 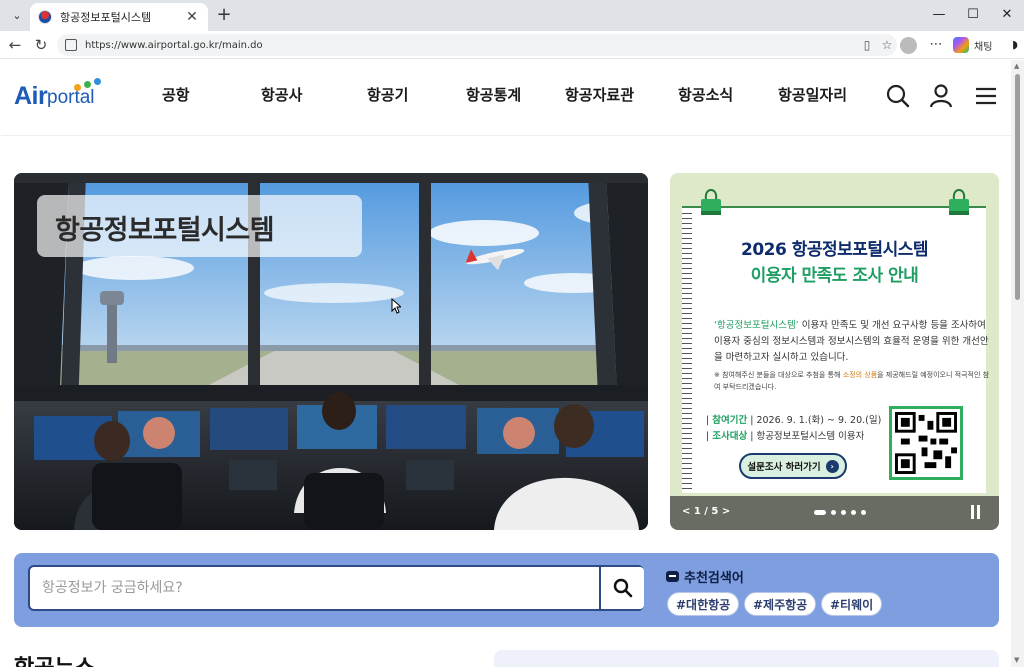 What do you see at coordinates (976, 512) in the screenshot?
I see `pause-icon` at bounding box center [976, 512].